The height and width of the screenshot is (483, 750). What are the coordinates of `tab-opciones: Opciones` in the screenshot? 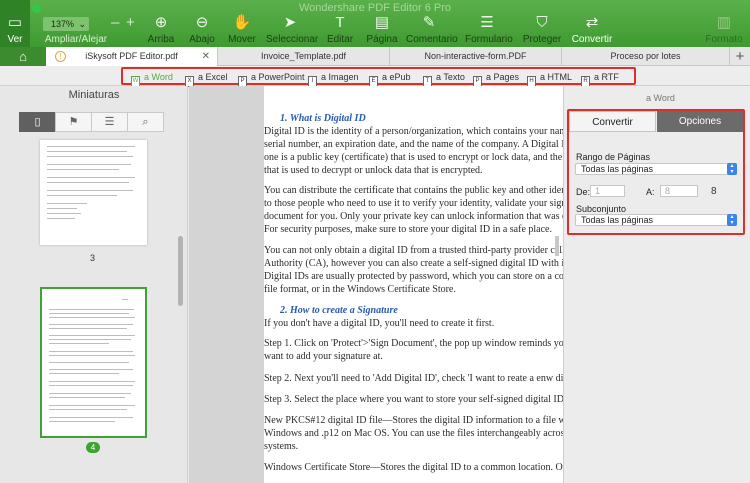 It's located at (700, 121).